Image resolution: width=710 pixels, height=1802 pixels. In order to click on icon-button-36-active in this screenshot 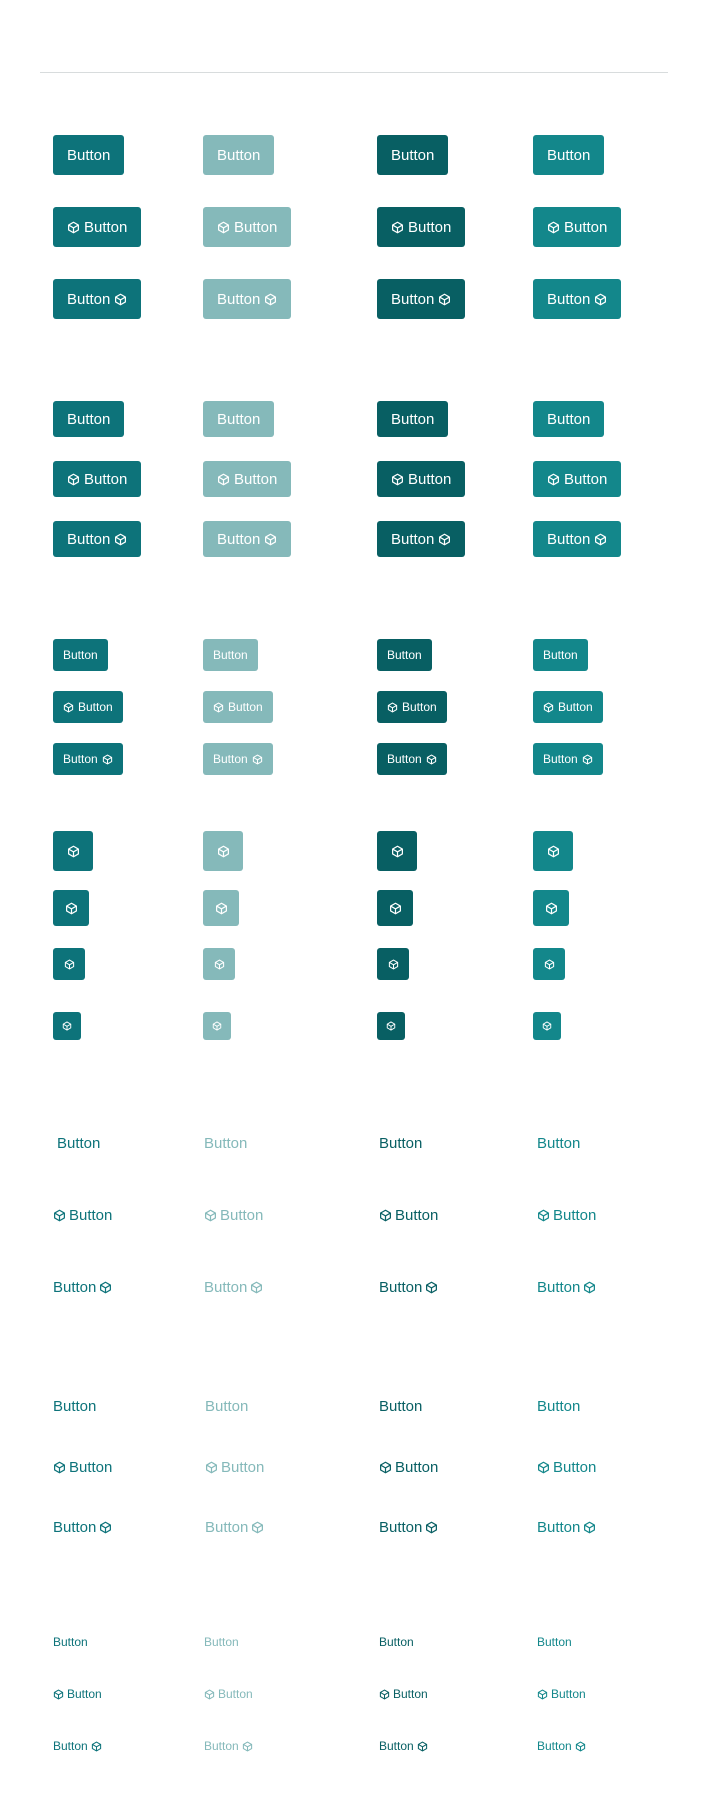, I will do `click(395, 908)`.